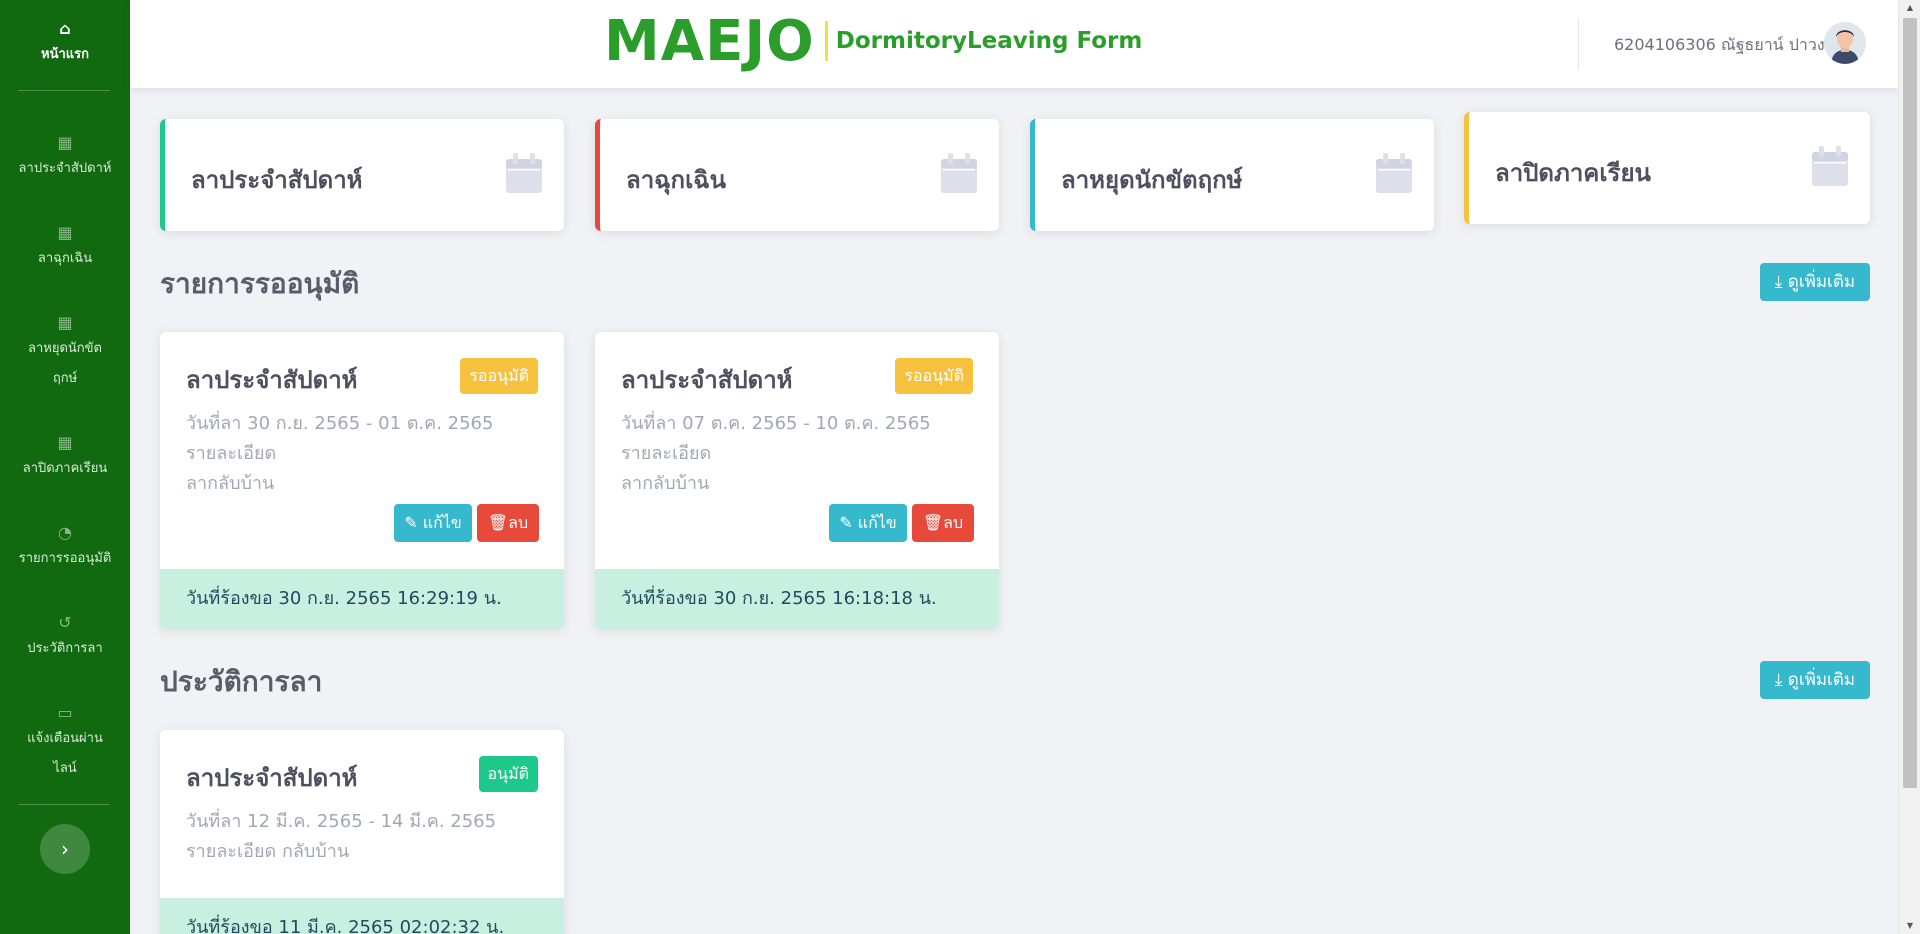 The height and width of the screenshot is (934, 1920). What do you see at coordinates (826, 41) in the screenshot?
I see `brand-separator` at bounding box center [826, 41].